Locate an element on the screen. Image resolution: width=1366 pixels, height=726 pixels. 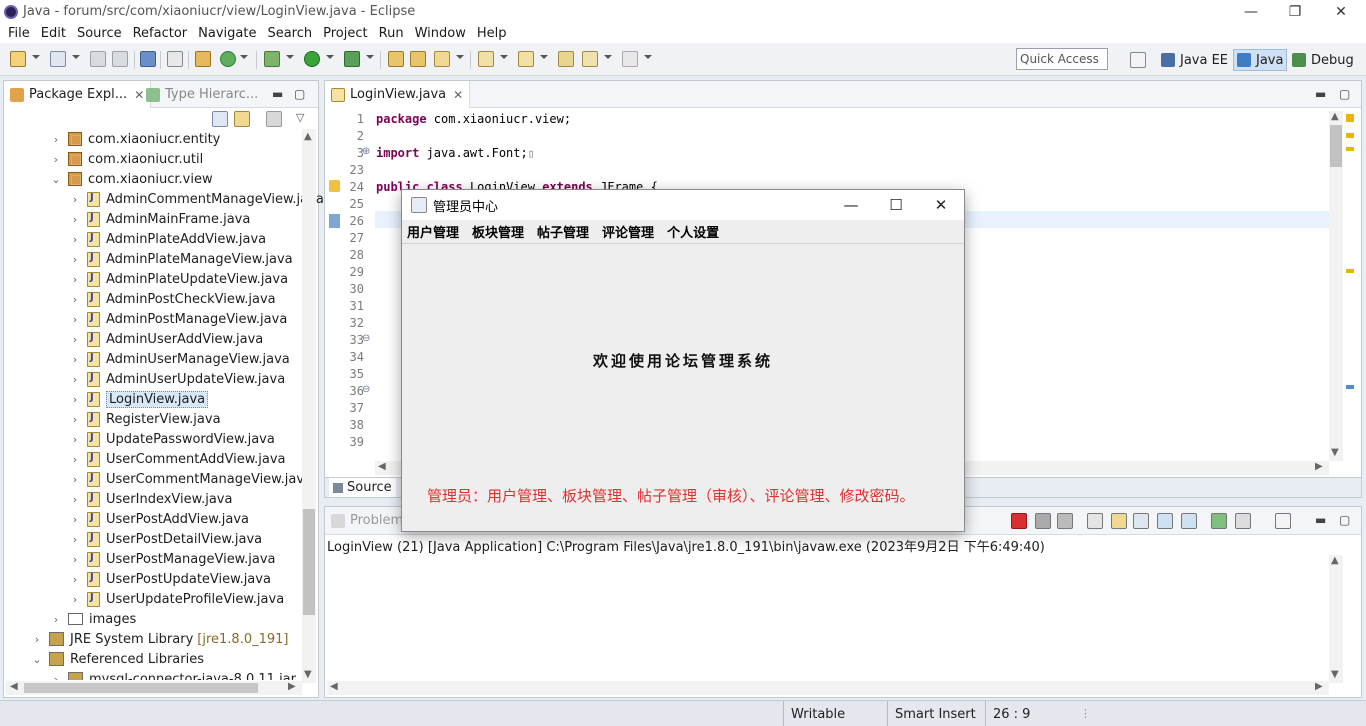
menu-edit: Edit is located at coordinates (53, 33).